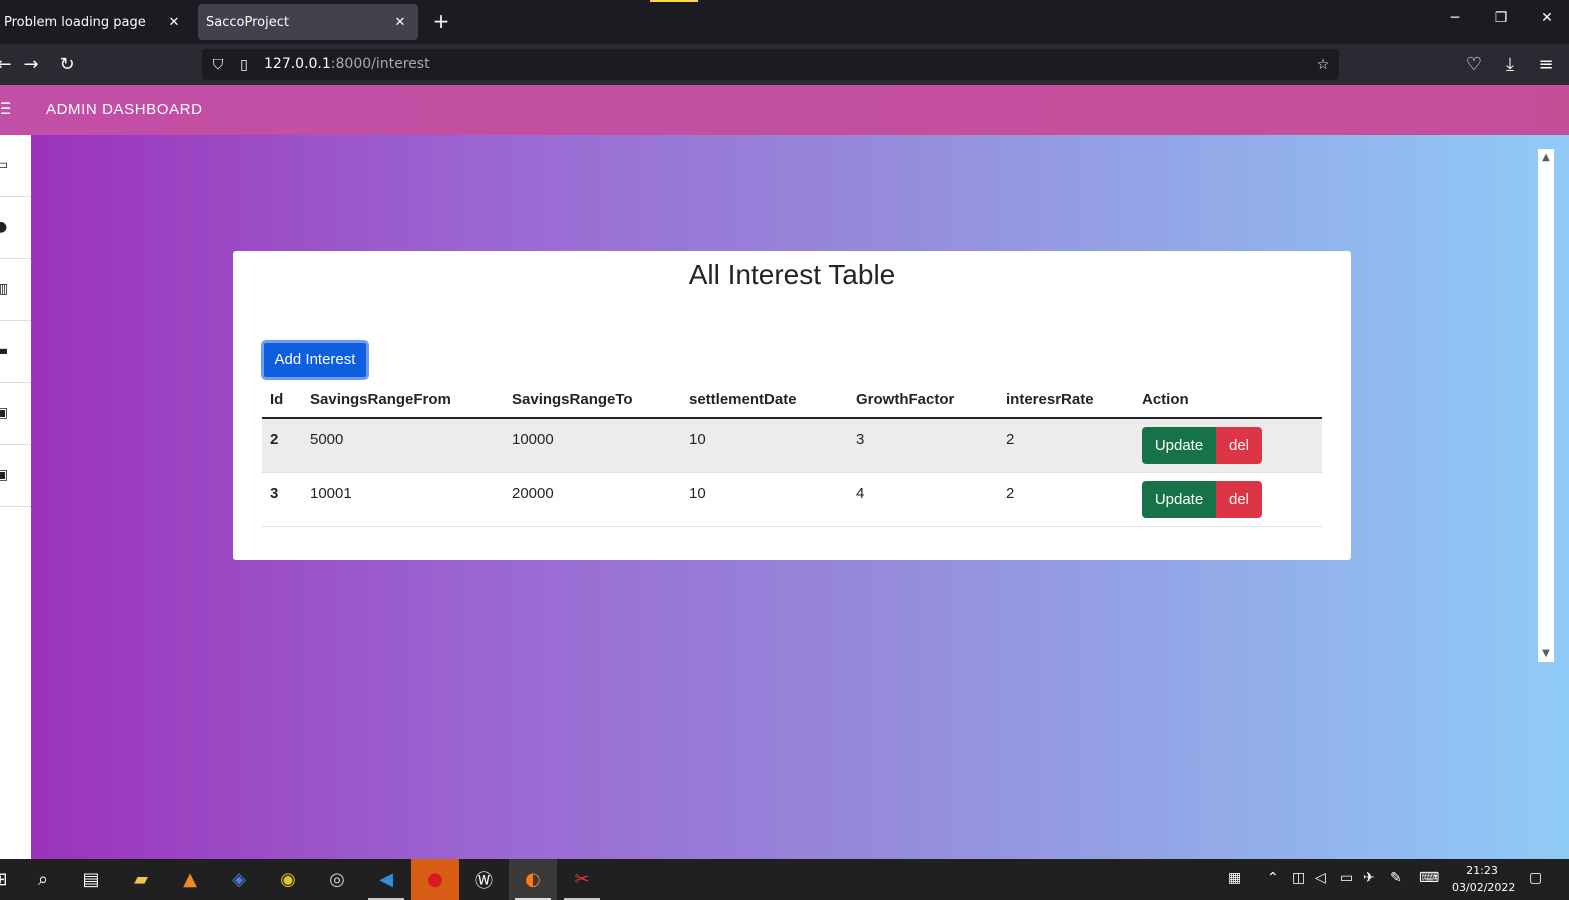  What do you see at coordinates (15, 414) in the screenshot?
I see `sidebar-item-wallet: ▣` at bounding box center [15, 414].